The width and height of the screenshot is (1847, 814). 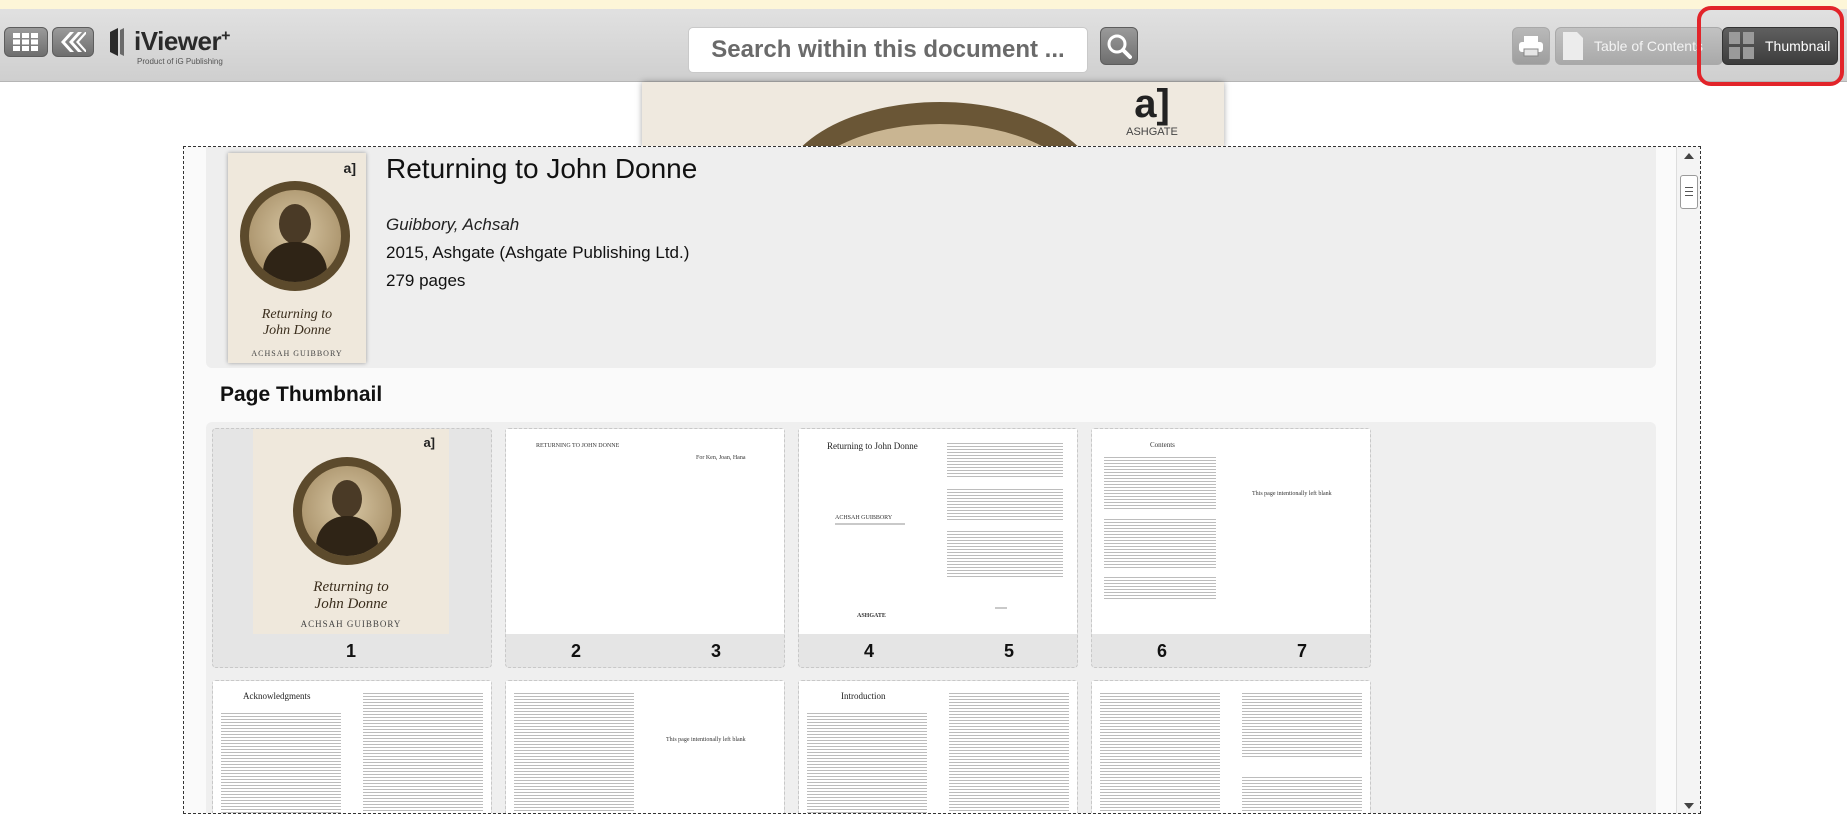 I want to click on cover-portrait, so click(x=295, y=236).